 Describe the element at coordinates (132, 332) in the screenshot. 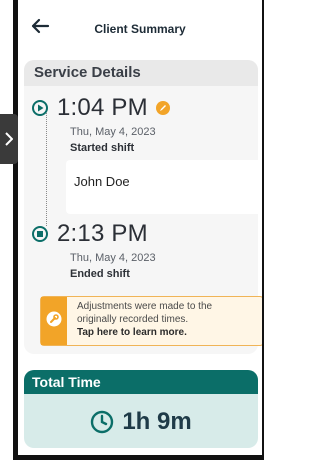

I see `alert-link: Tap here to learn more.` at that location.